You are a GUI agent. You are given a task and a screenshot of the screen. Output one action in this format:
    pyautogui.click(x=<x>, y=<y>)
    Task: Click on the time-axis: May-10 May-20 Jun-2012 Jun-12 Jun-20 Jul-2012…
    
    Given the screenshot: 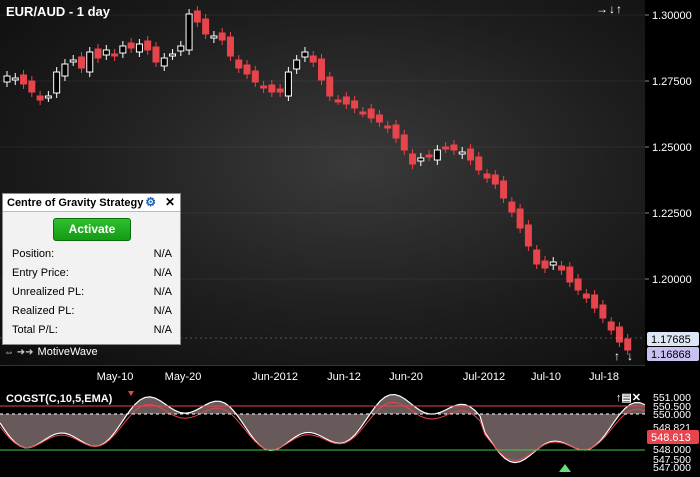 What is the action you would take?
    pyautogui.click(x=322, y=376)
    